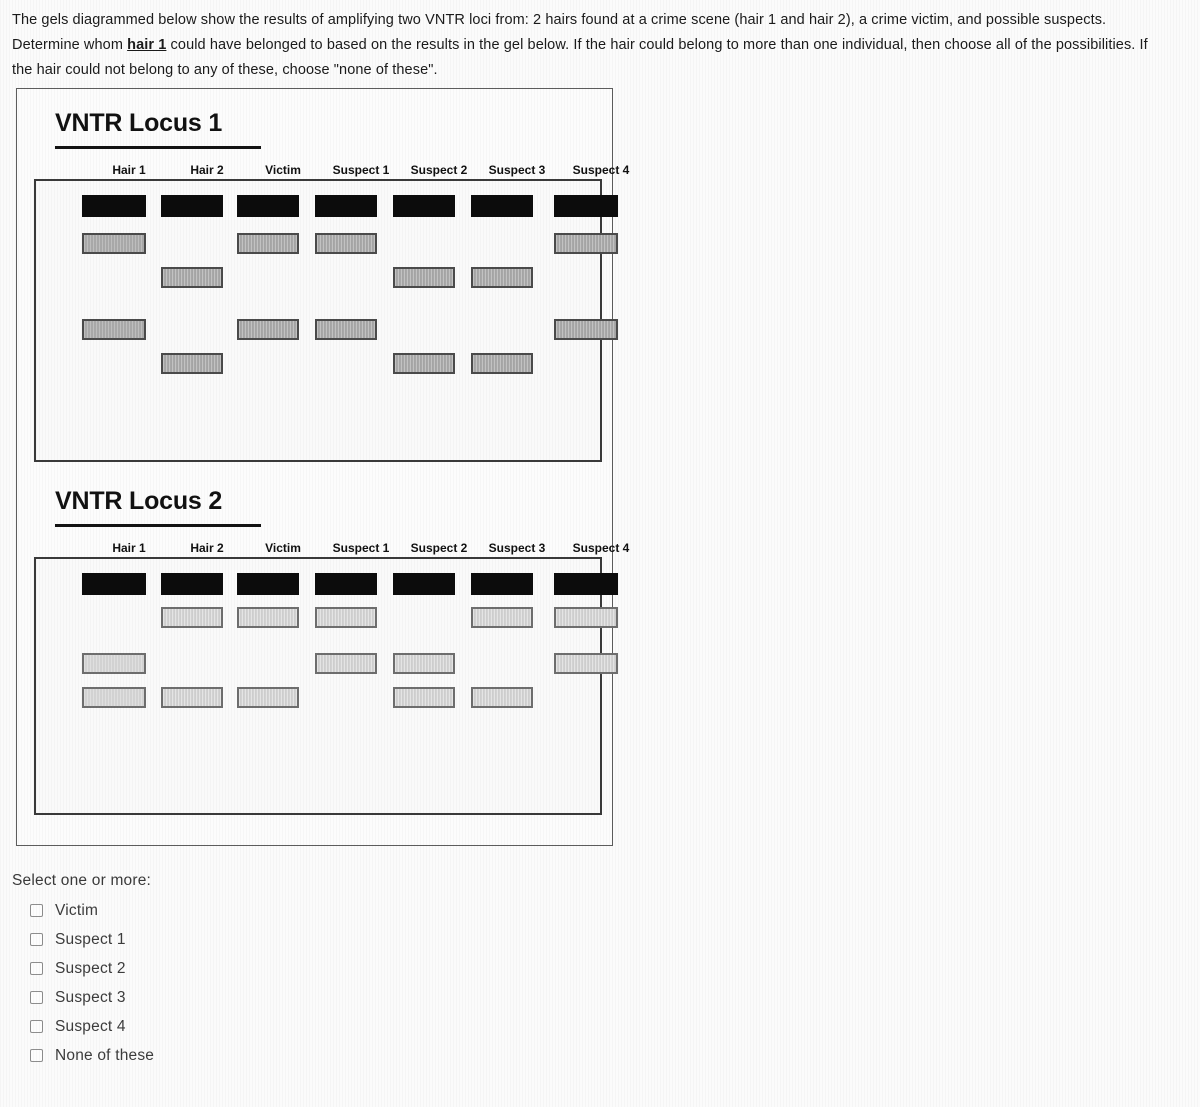 This screenshot has height=1107, width=1200. What do you see at coordinates (242, 1055) in the screenshot?
I see `choice-row-none-of-these: None of these` at bounding box center [242, 1055].